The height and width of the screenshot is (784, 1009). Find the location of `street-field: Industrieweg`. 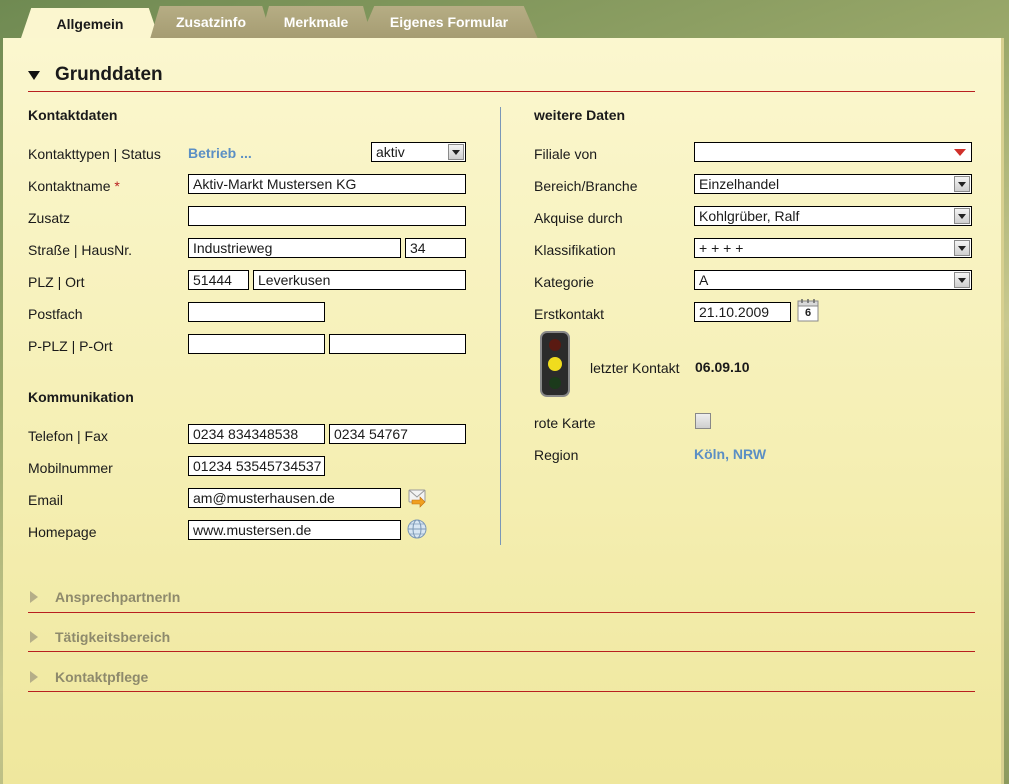

street-field: Industrieweg is located at coordinates (294, 248).